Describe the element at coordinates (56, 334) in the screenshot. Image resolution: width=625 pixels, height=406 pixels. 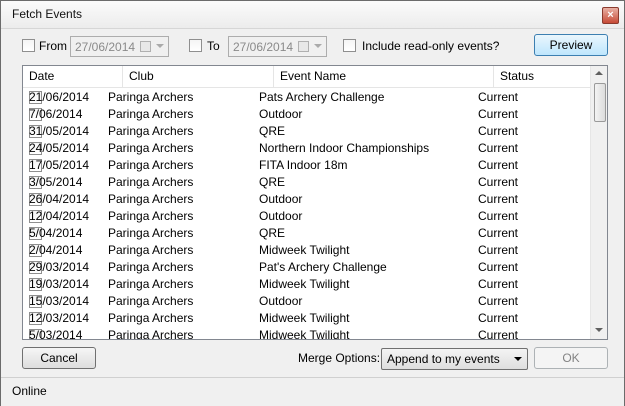
I see `row-date: 5/03/2014` at that location.